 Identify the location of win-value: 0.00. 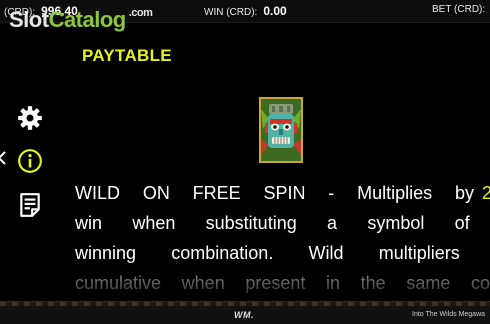
(275, 11).